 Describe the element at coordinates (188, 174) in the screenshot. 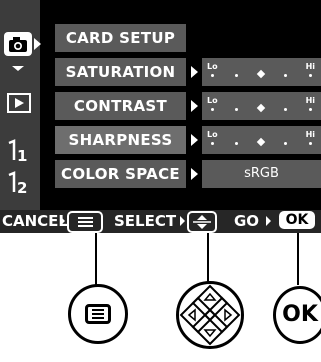

I see `menu-item-color-space: COLOR SPACE sRGB` at that location.